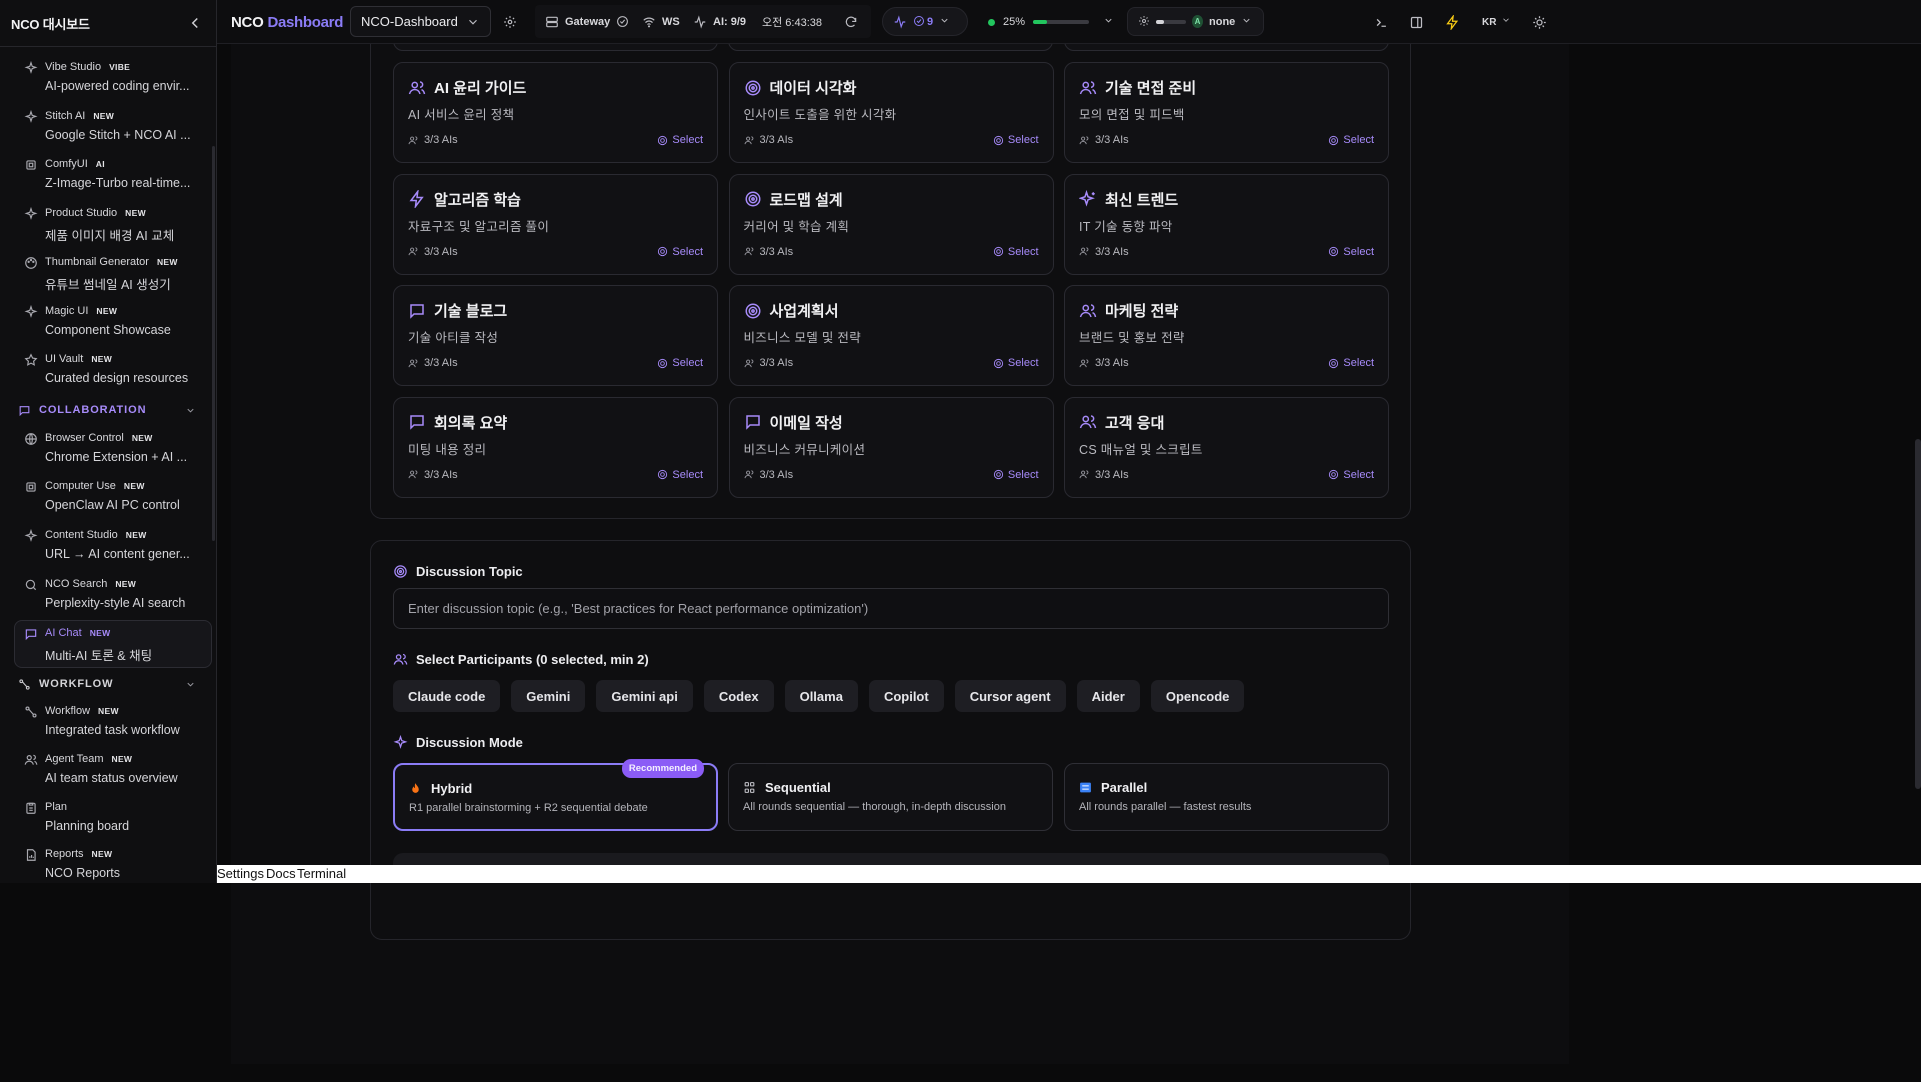 The height and width of the screenshot is (1082, 1921). I want to click on project-select: NCO-Dashboard, so click(420, 21).